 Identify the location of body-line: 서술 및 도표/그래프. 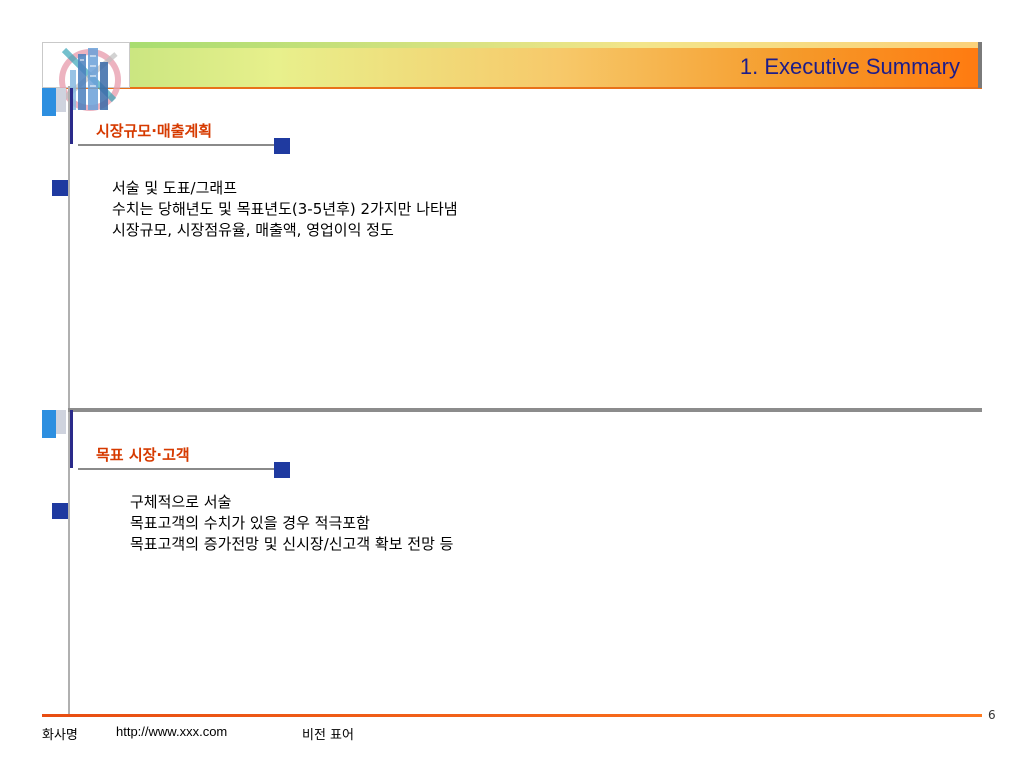
(174, 188).